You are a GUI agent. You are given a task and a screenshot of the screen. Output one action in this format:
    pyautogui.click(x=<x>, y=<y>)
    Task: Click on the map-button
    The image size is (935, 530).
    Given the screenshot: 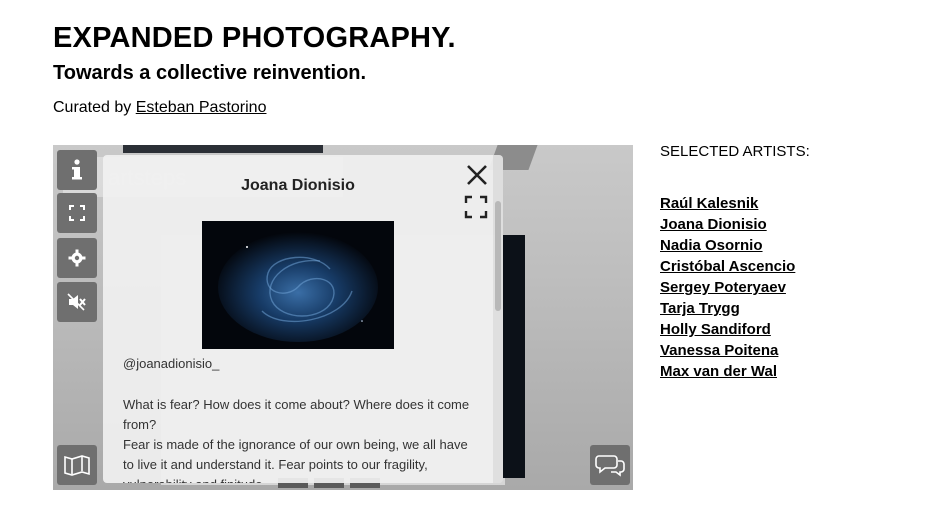 What is the action you would take?
    pyautogui.click(x=77, y=465)
    